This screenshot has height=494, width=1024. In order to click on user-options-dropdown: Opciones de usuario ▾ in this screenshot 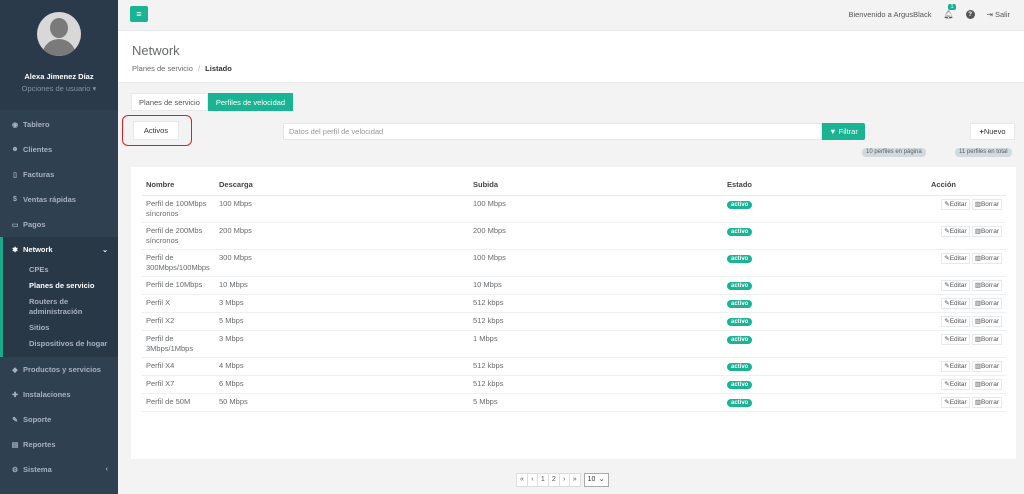, I will do `click(59, 88)`.